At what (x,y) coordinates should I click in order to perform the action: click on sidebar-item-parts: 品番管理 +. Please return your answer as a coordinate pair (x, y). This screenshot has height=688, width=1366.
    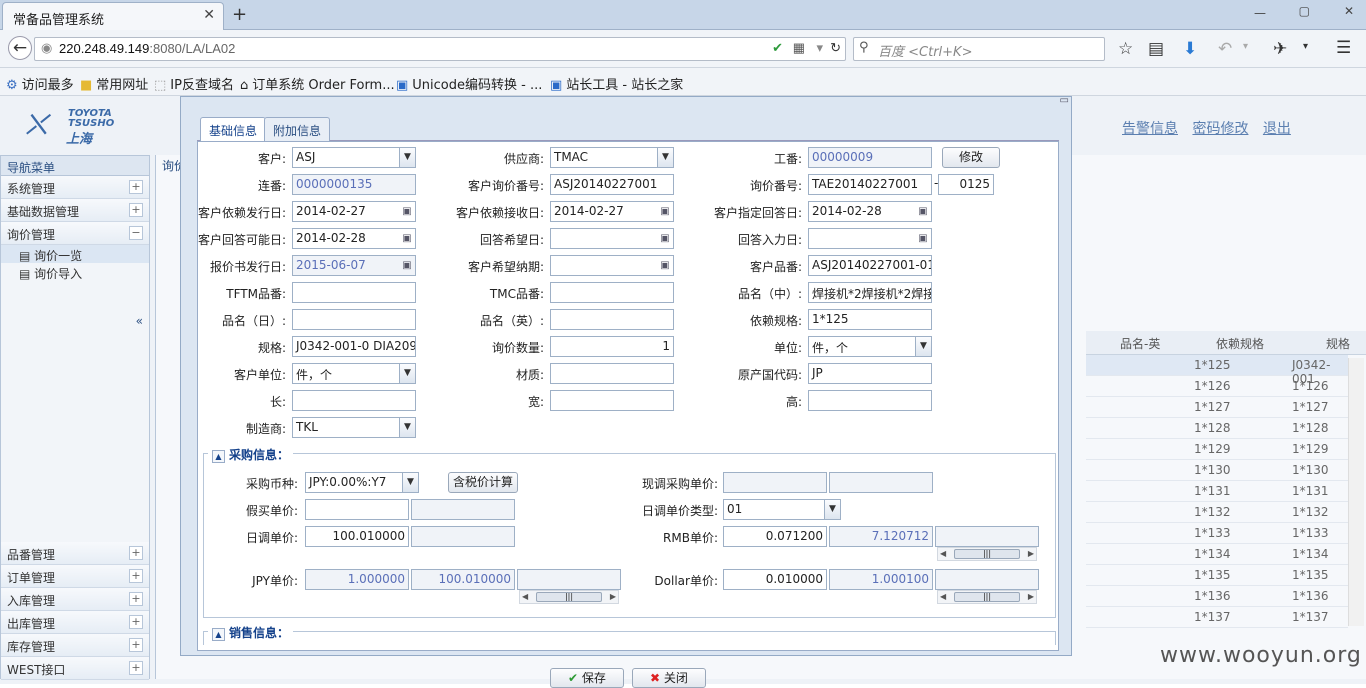
    Looking at the image, I should click on (75, 553).